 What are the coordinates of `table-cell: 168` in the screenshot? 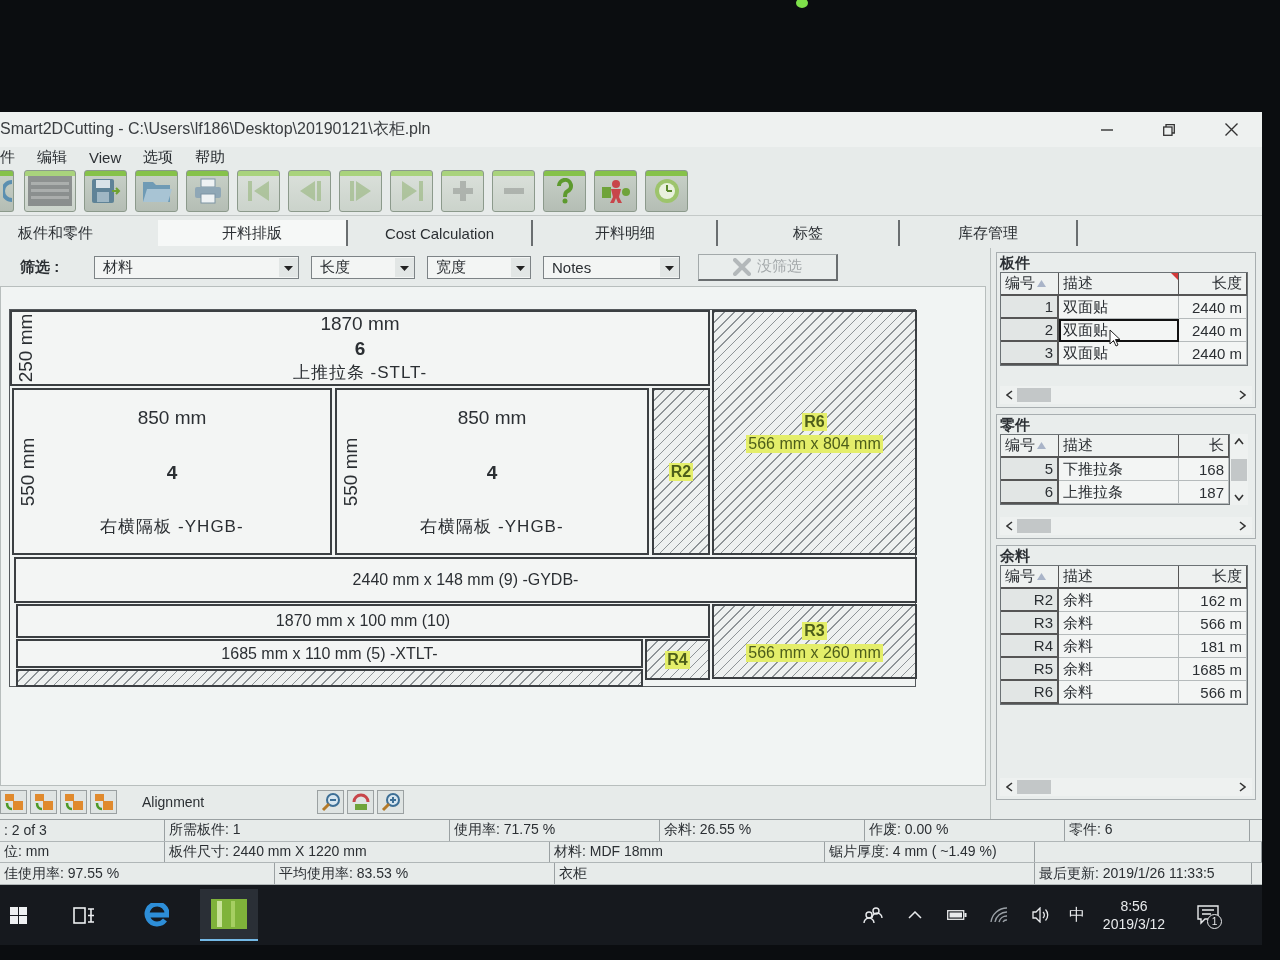 It's located at (1204, 469).